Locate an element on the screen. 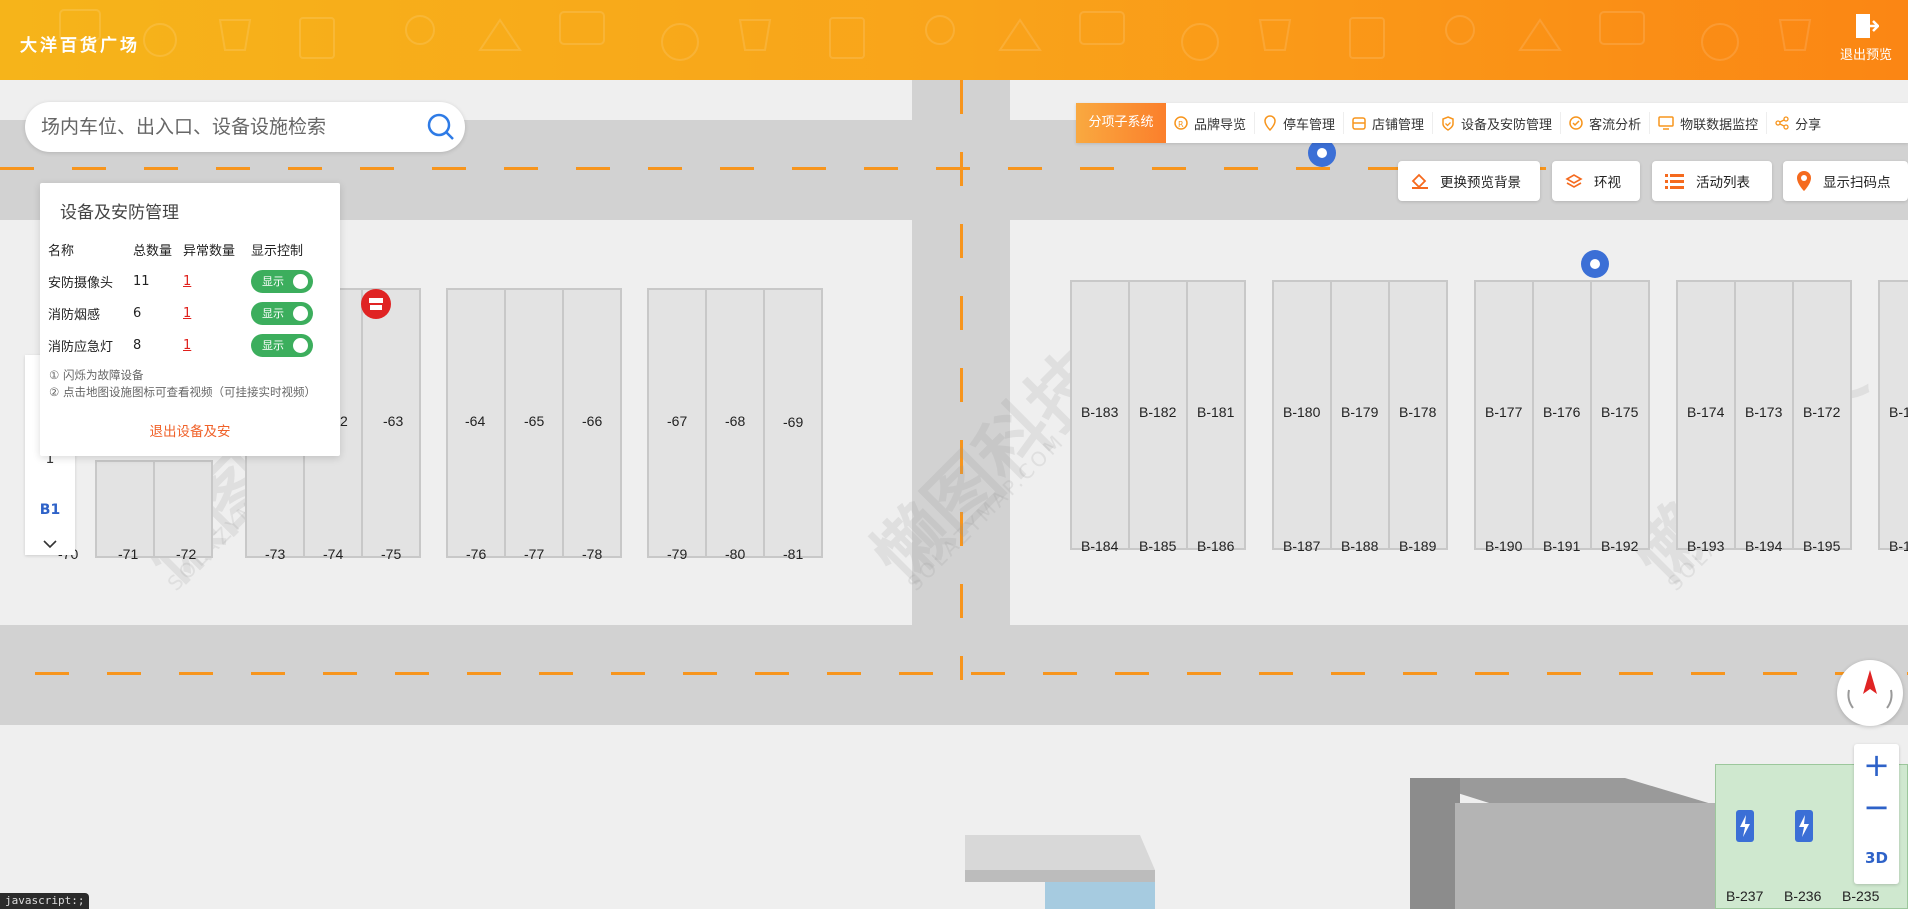 This screenshot has width=1908, height=909. nav-item-label: 品牌导览 is located at coordinates (1220, 125).